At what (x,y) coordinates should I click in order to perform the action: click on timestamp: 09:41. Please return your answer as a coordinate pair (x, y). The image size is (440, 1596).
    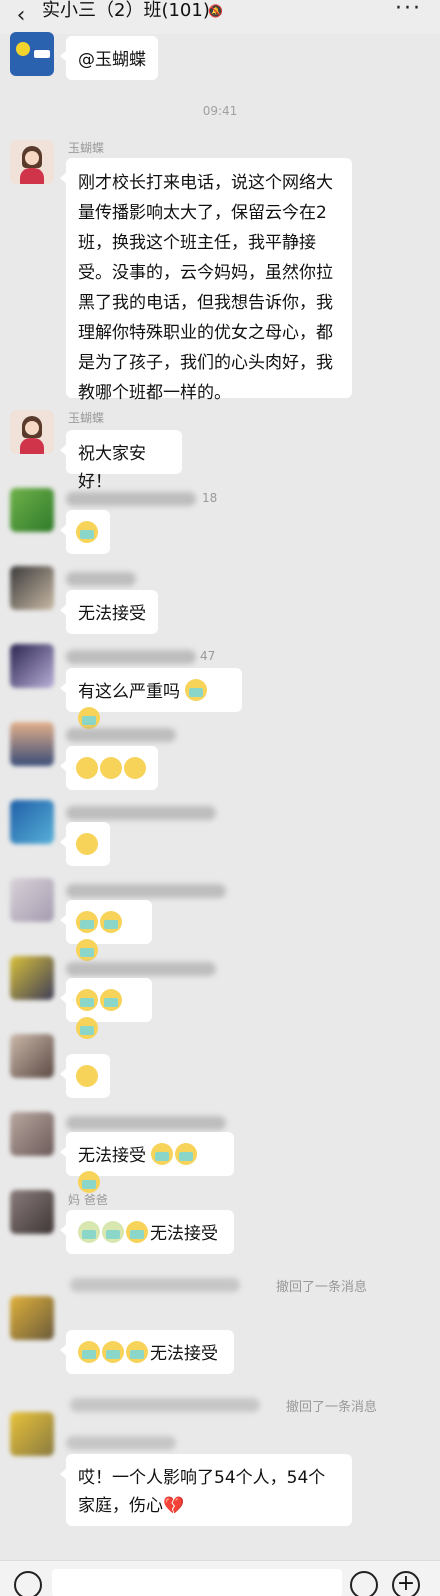
    Looking at the image, I should click on (220, 111).